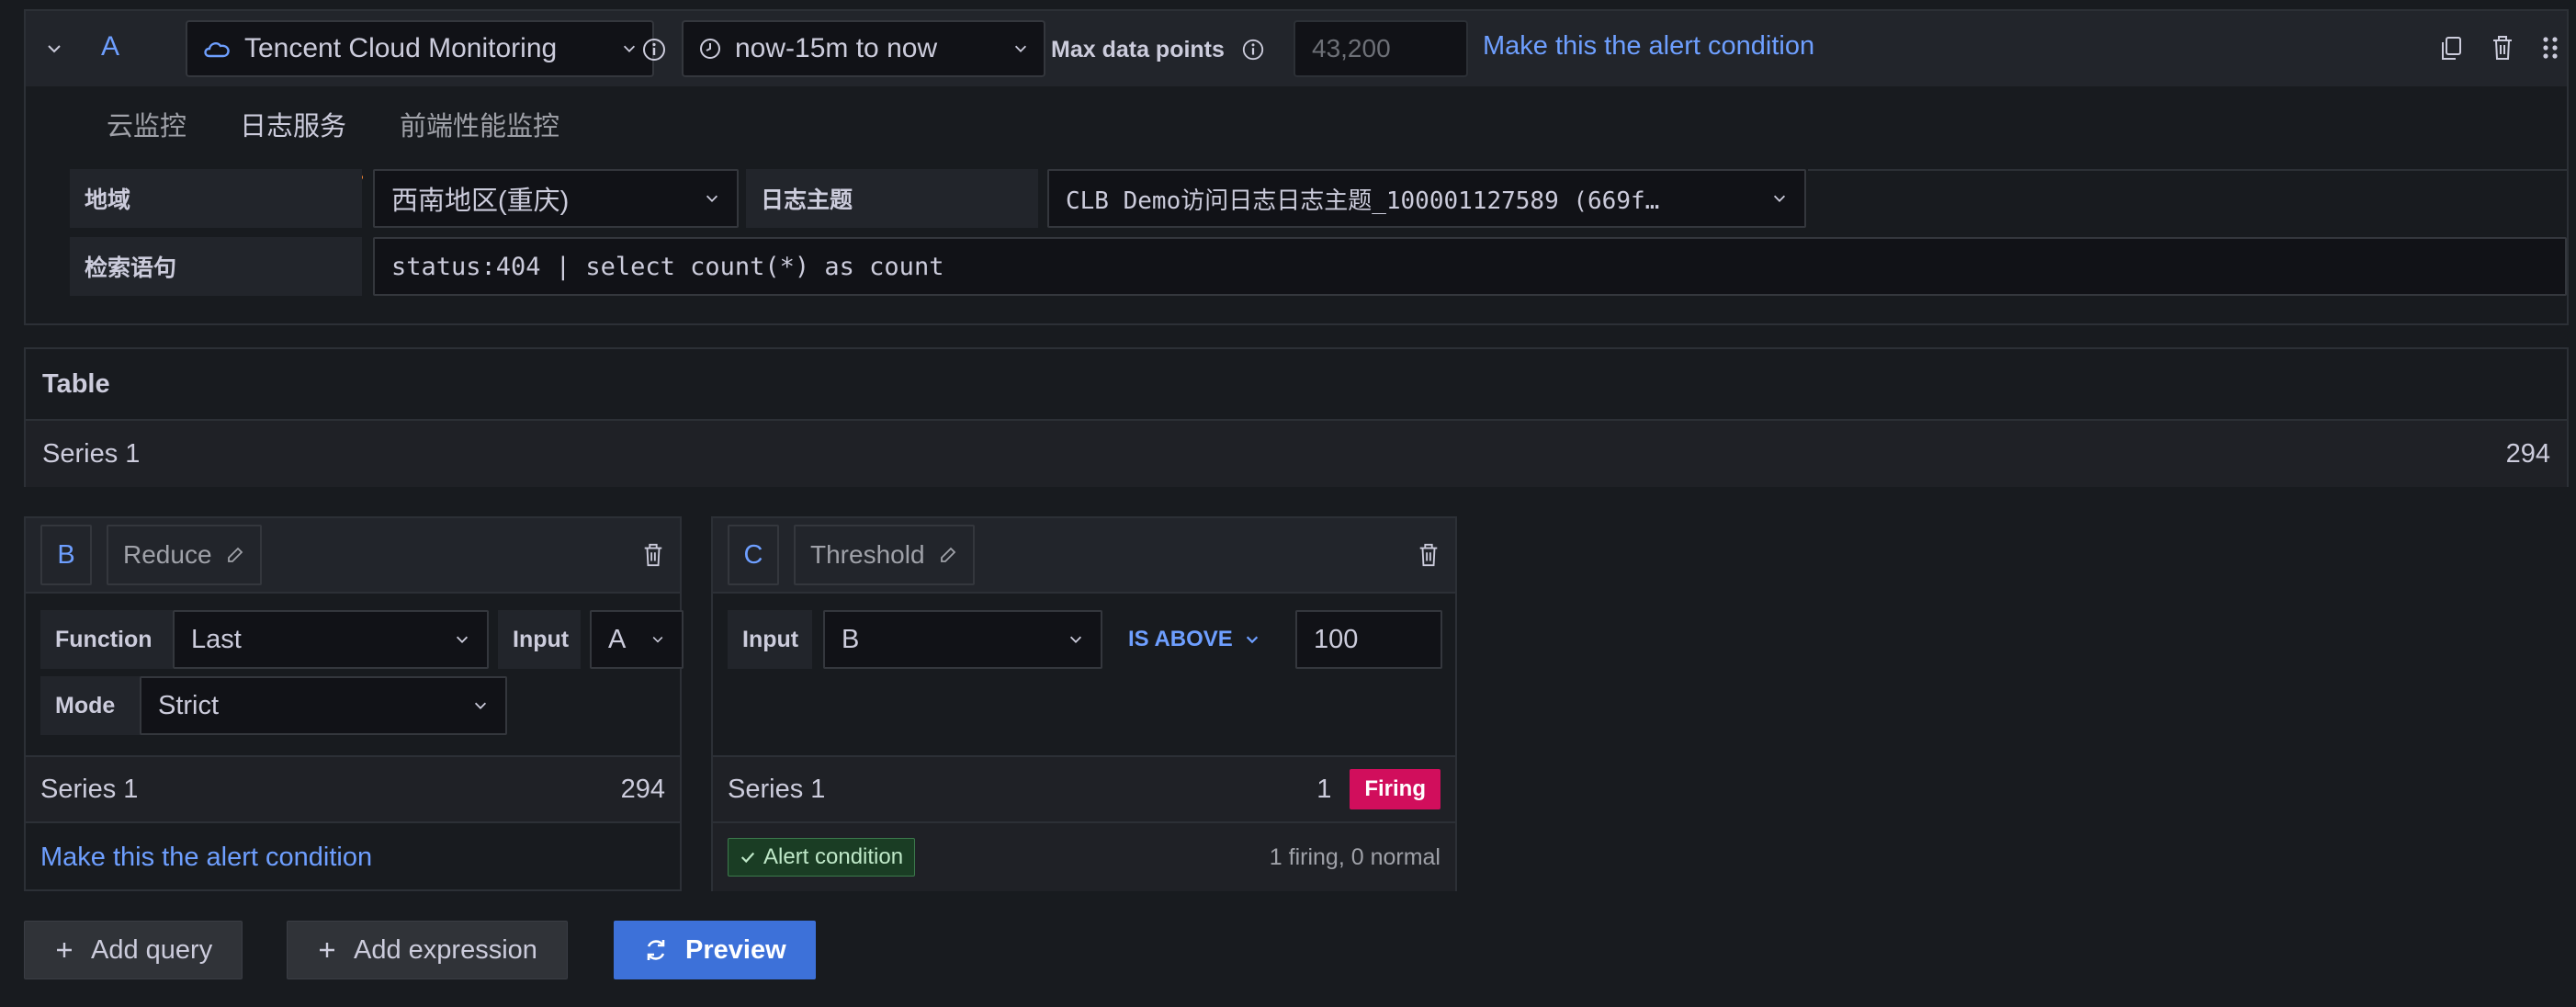 This screenshot has height=1007, width=2576. I want to click on operator-value: IS ABOVE, so click(1180, 639).